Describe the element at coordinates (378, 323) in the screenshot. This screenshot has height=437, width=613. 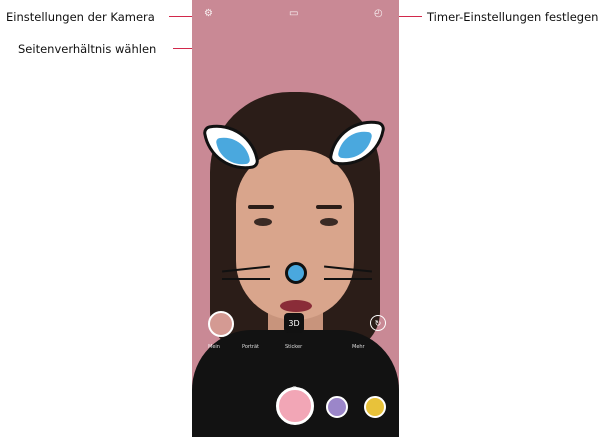
I see `switch-camera-icon: ↻` at that location.